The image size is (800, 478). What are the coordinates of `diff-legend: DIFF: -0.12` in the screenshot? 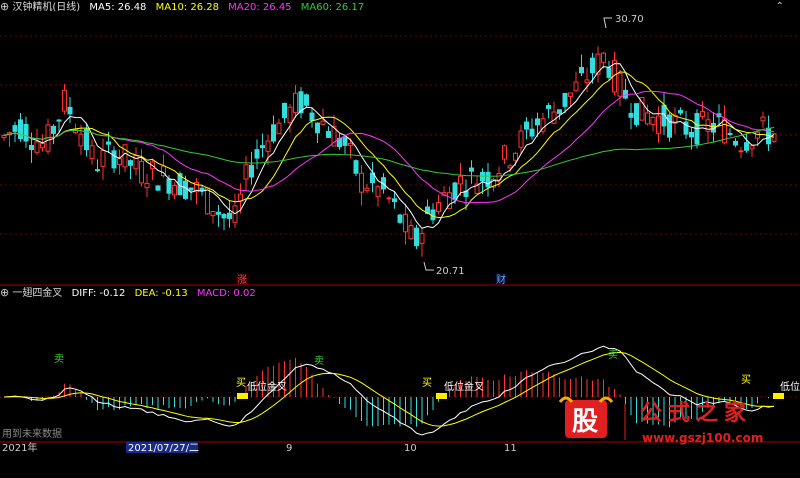 It's located at (98, 293).